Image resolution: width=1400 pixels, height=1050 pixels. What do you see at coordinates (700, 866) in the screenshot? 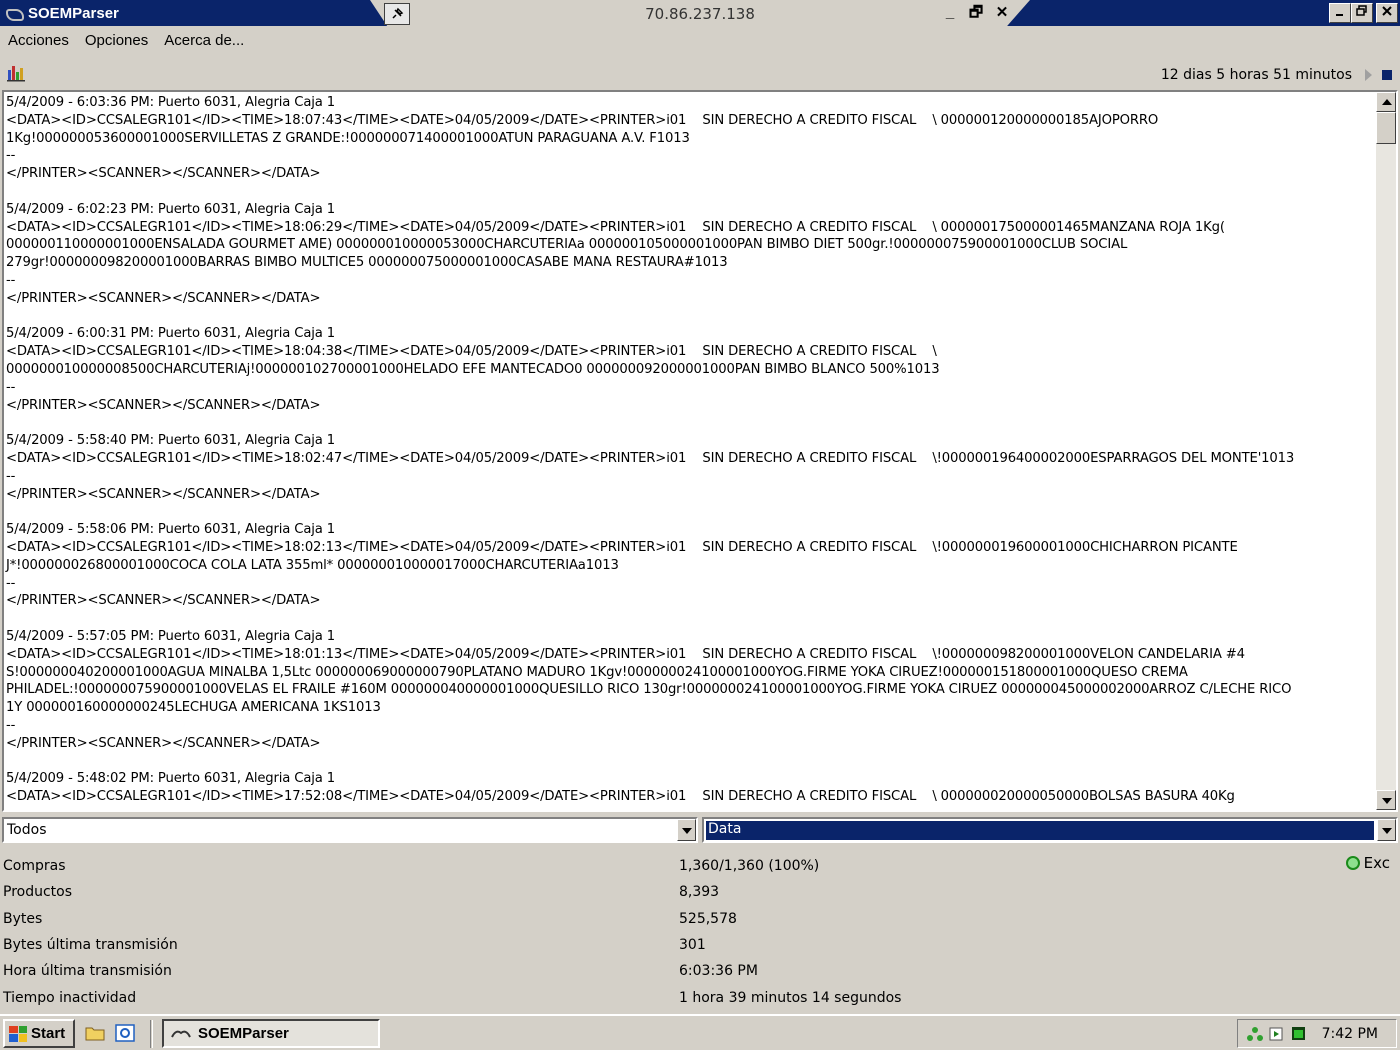
I see `stat-row: Compras 1,360/1,360 (100%)` at bounding box center [700, 866].